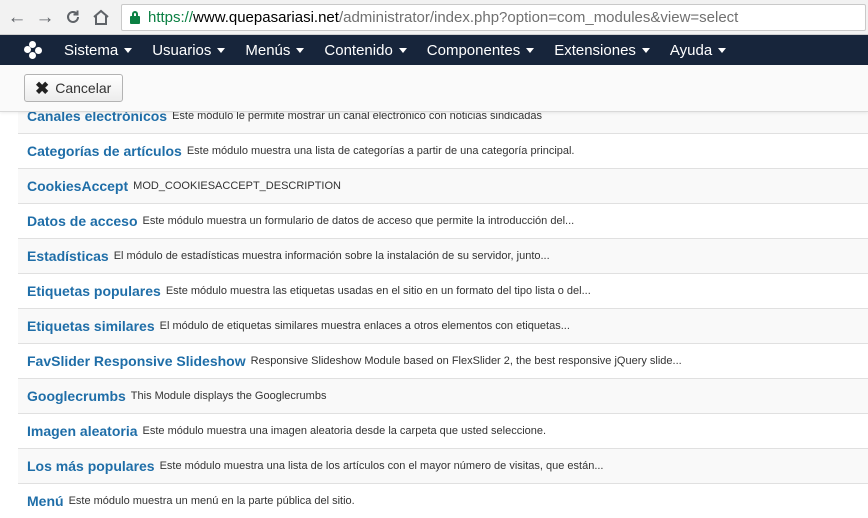 The height and width of the screenshot is (518, 868). I want to click on menu-ayuda: Ayuda, so click(698, 50).